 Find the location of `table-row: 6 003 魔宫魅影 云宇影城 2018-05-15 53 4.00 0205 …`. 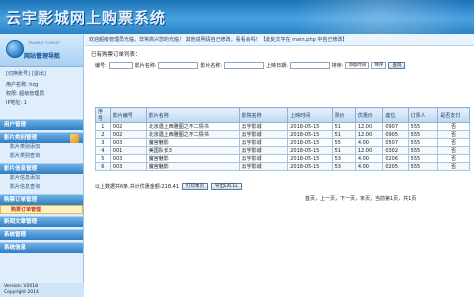

table-row: 6 003 魔宫魅影 云宇影城 2018-05-15 53 4.00 0205 … is located at coordinates (282, 166).